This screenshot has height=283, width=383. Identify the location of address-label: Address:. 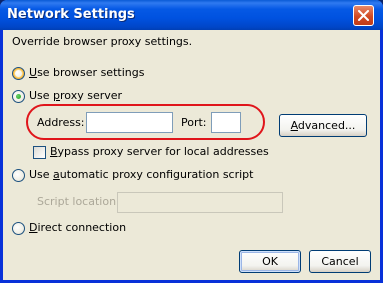
(61, 122).